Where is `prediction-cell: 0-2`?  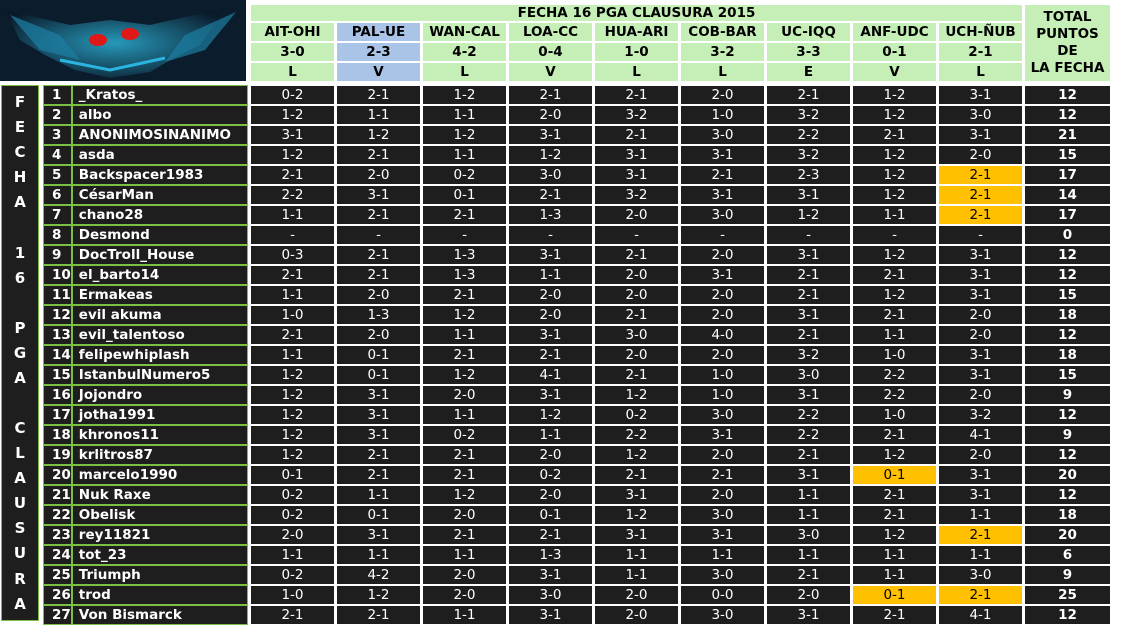
prediction-cell: 0-2 is located at coordinates (464, 435).